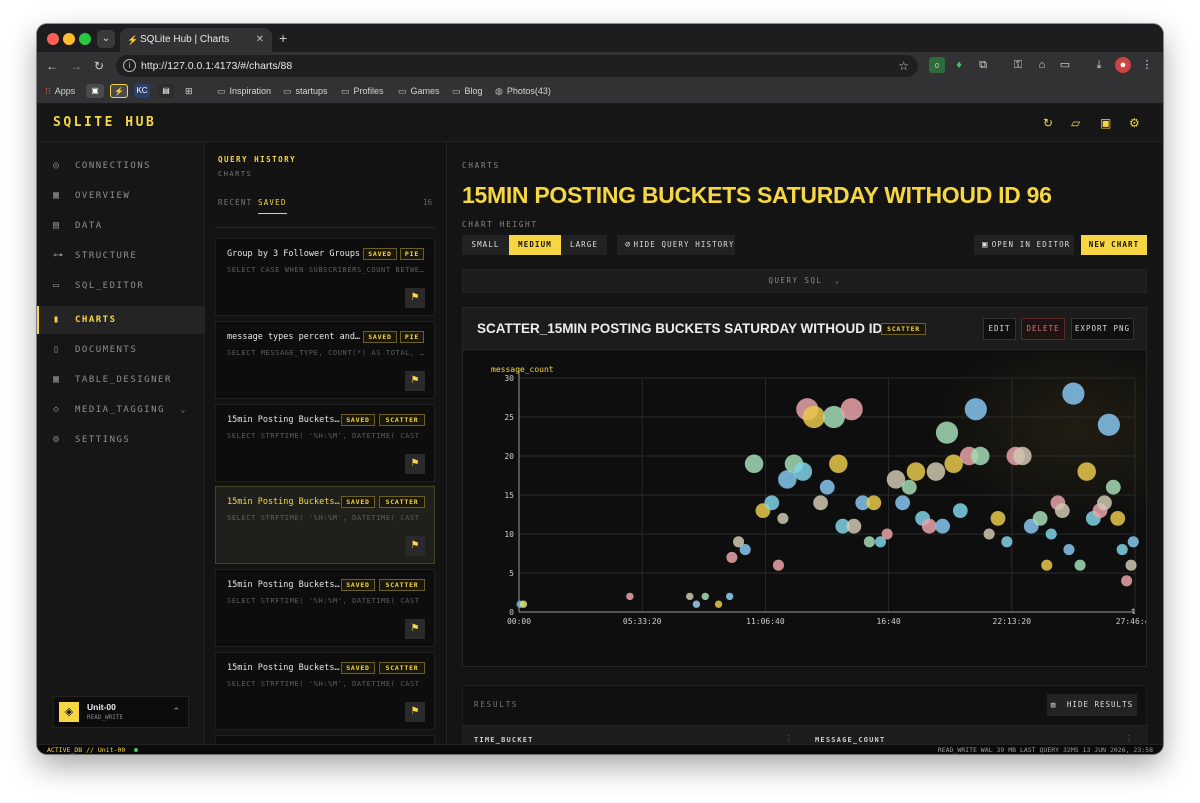 The width and height of the screenshot is (1200, 803). What do you see at coordinates (517, 66) in the screenshot?
I see `address-bar: i http://127.0.0.1:4173/#/charts/88 ☆` at bounding box center [517, 66].